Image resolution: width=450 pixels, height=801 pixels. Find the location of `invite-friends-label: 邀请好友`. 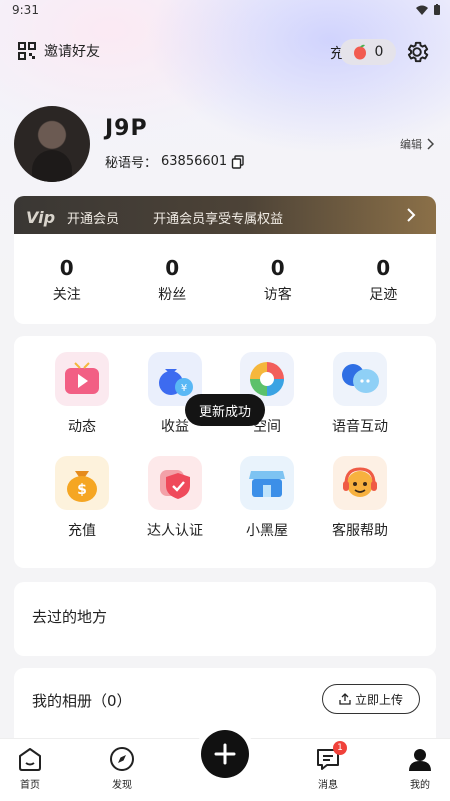

invite-friends-label: 邀请好友 is located at coordinates (72, 52).